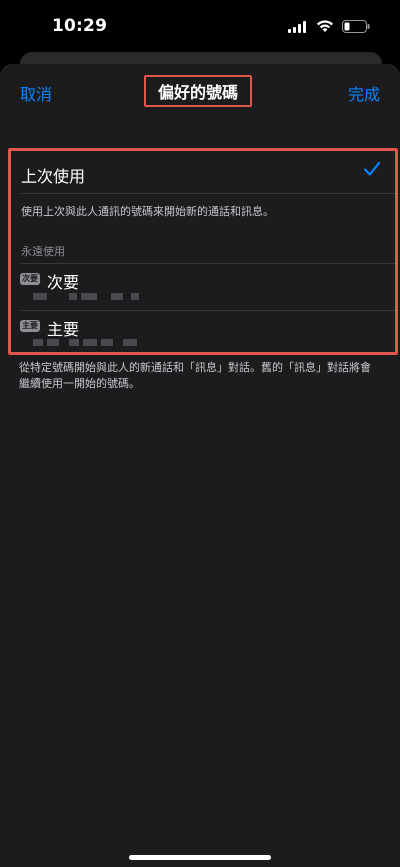 This screenshot has width=400, height=867. I want to click on signal-icon, so click(298, 27).